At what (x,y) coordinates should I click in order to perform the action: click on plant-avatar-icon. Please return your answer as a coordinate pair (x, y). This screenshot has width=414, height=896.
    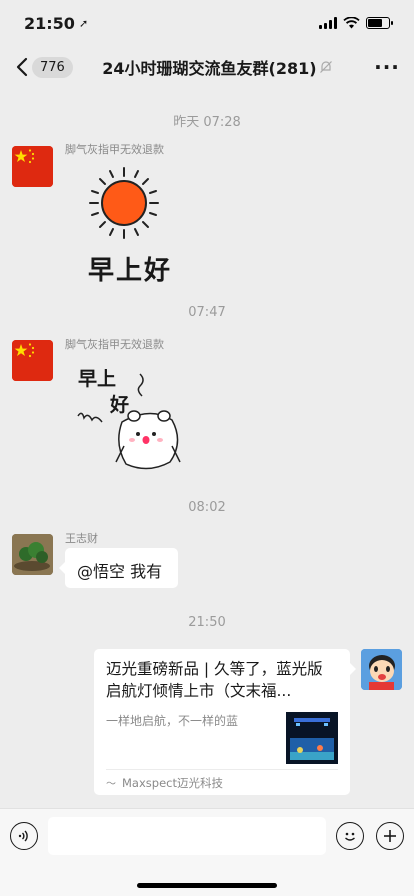
    Looking at the image, I should click on (32, 554).